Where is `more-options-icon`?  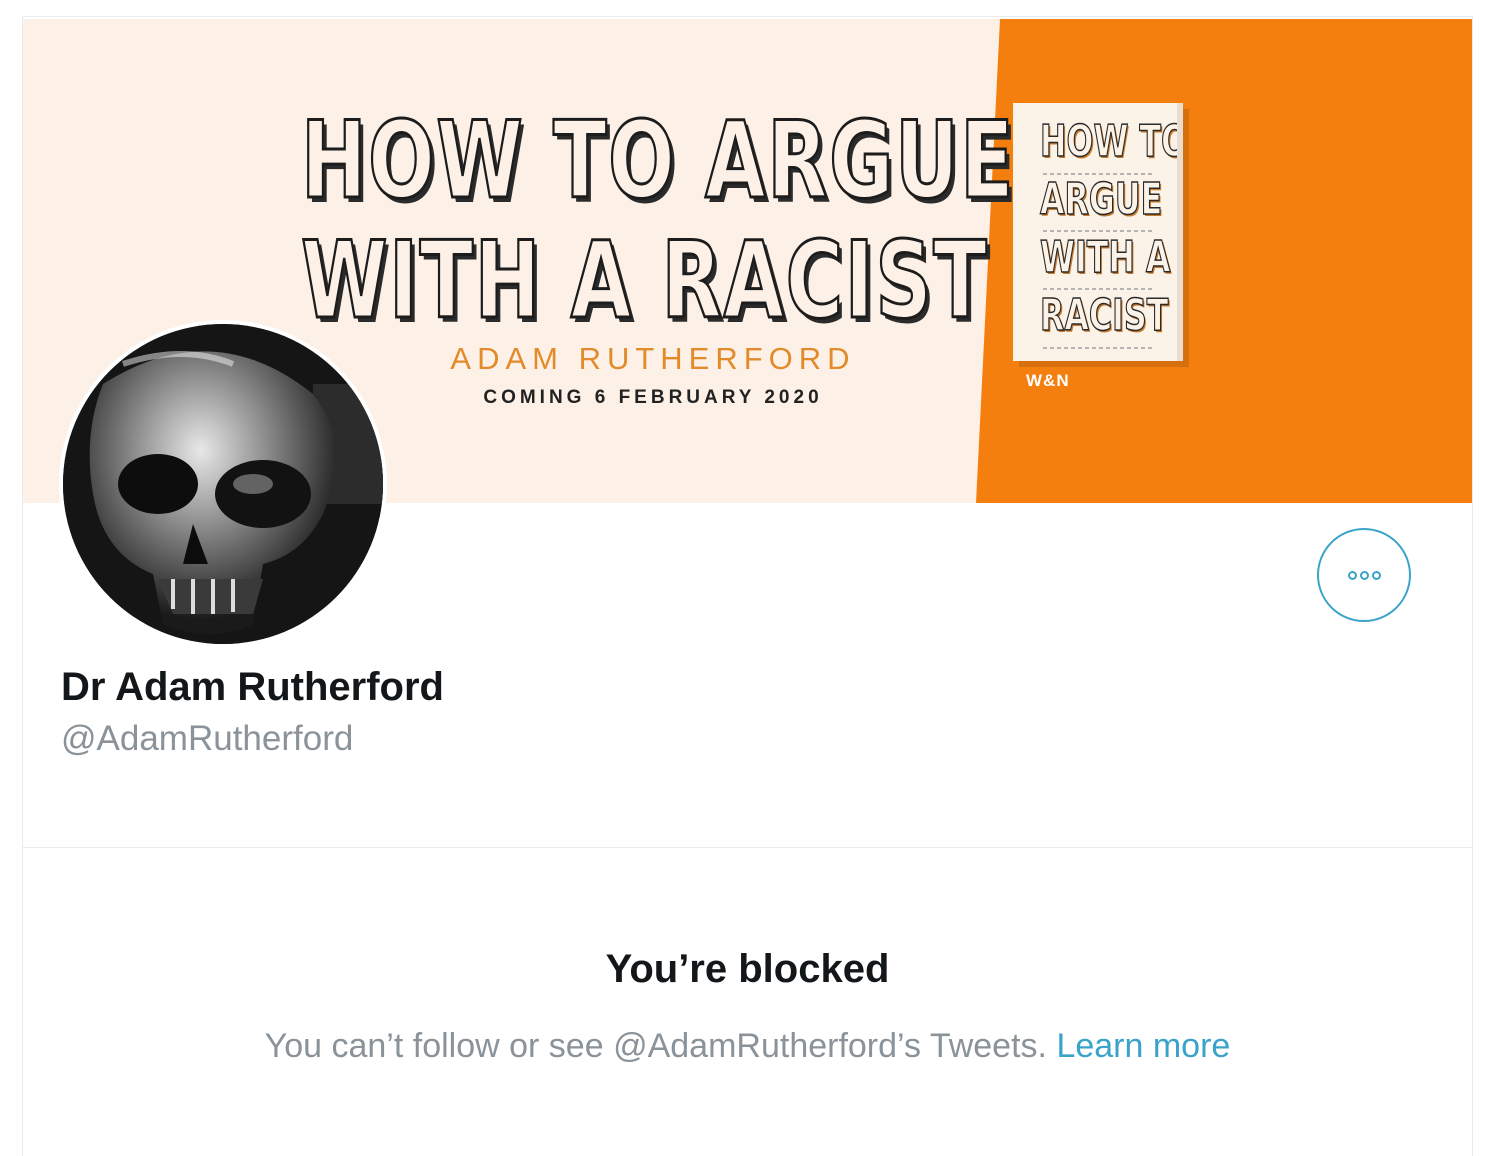 more-options-icon is located at coordinates (1364, 575).